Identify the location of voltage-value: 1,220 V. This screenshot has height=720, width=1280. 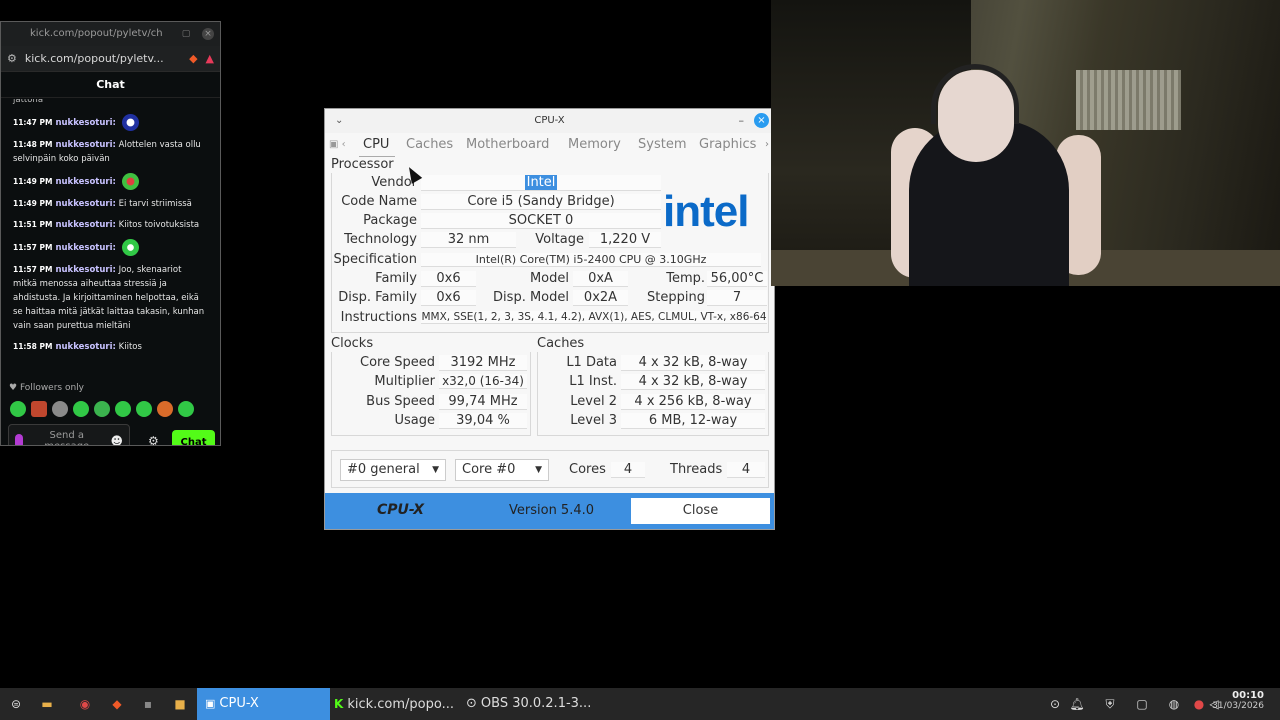
(625, 240).